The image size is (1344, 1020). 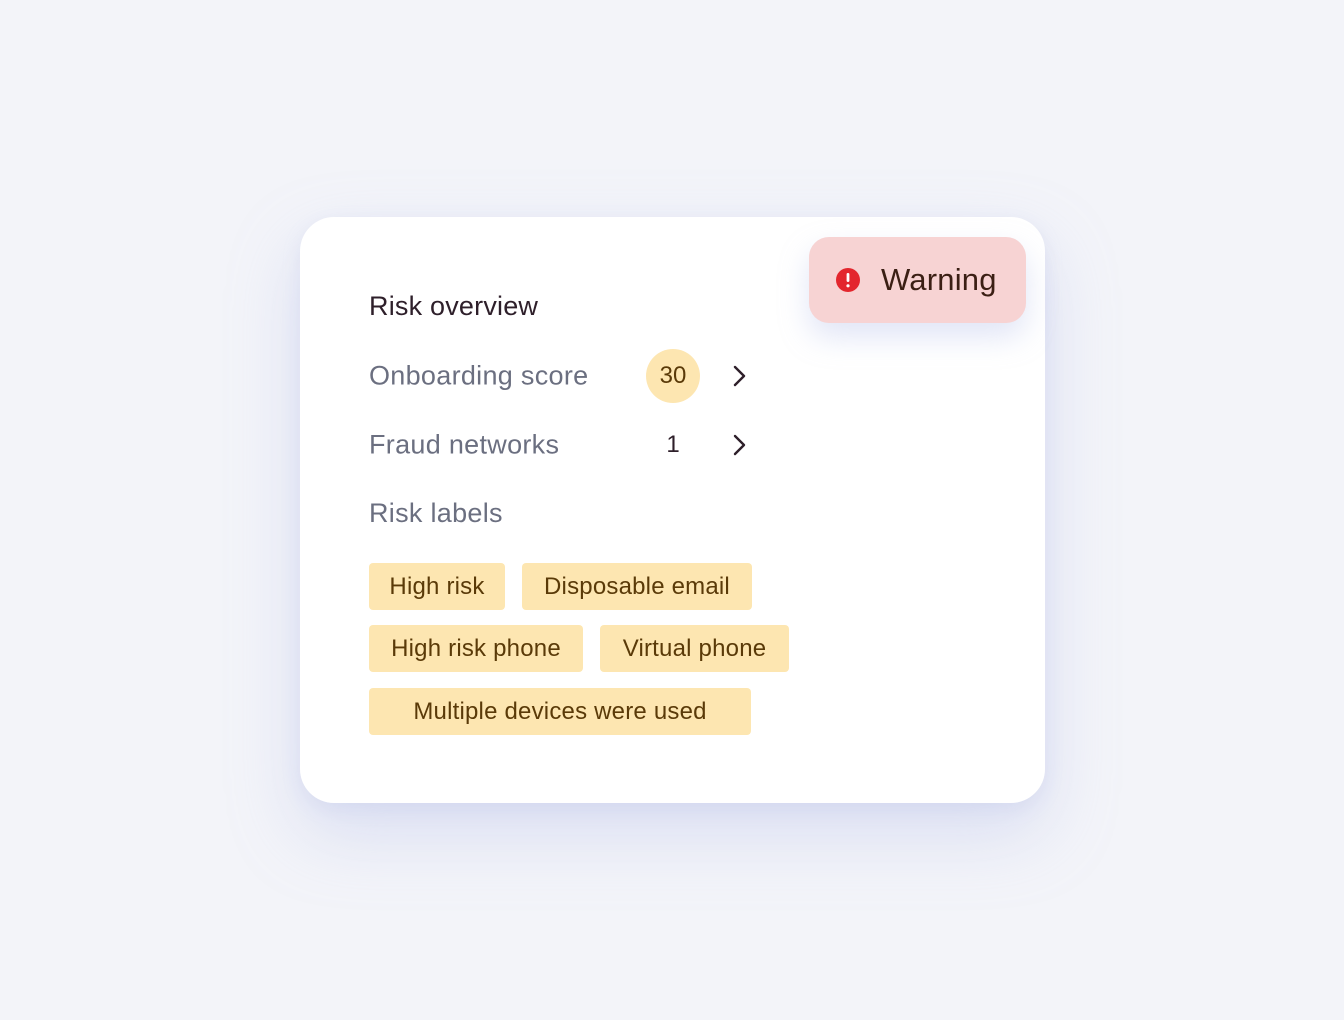 I want to click on warning-label: Warning, so click(x=939, y=279).